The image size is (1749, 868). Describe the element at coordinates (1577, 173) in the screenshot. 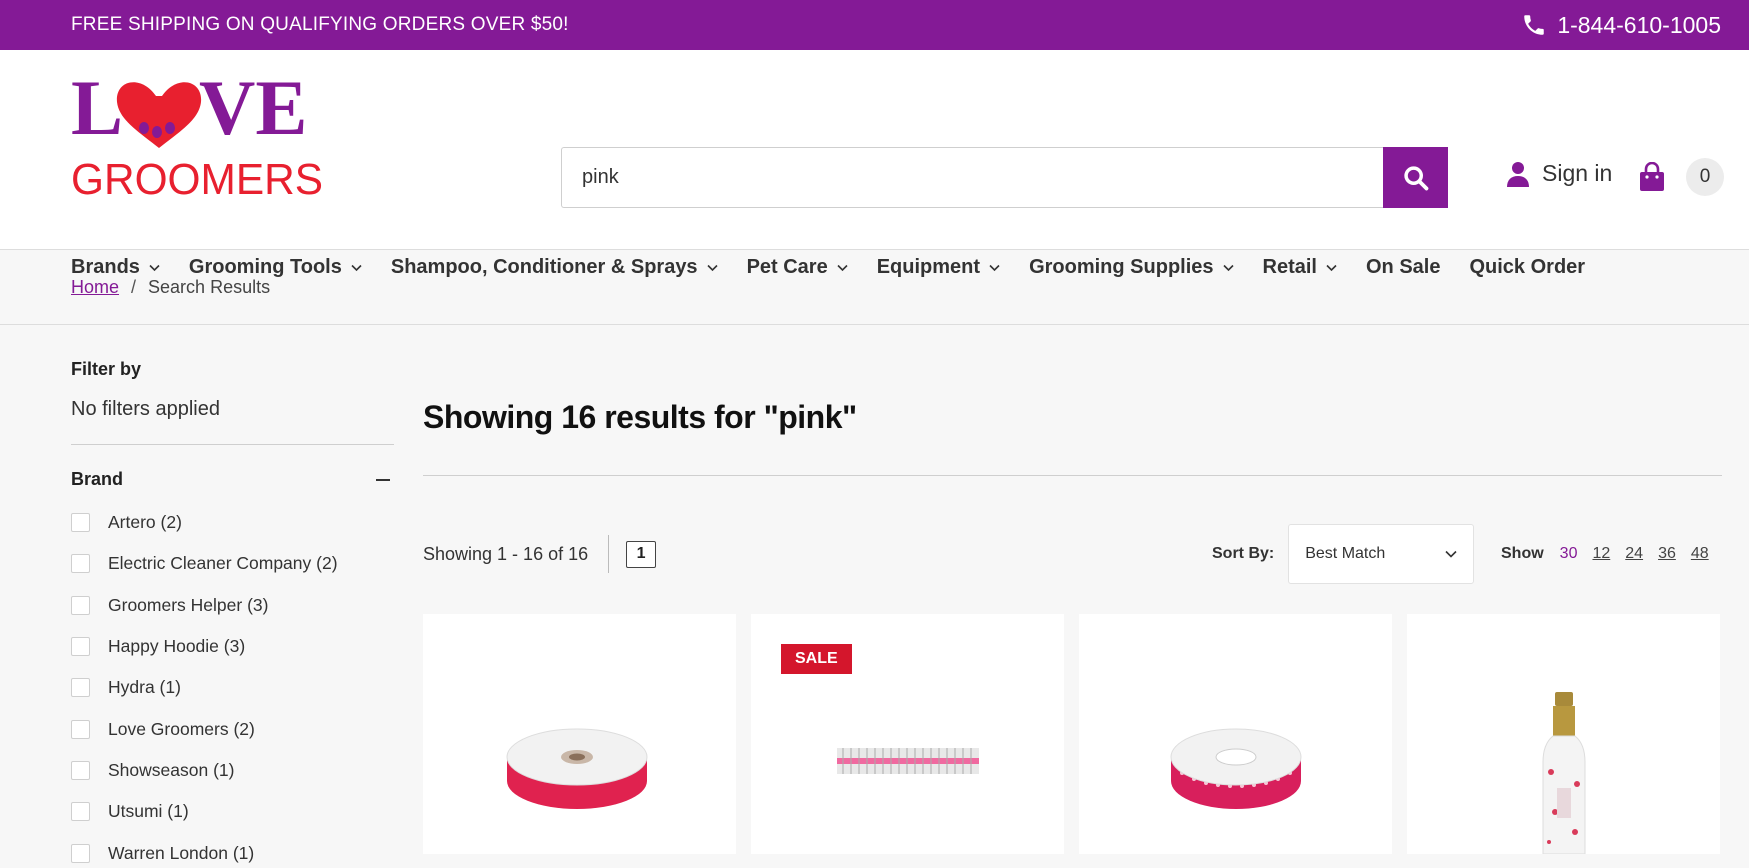

I see `sign-in-label: Sign in` at that location.